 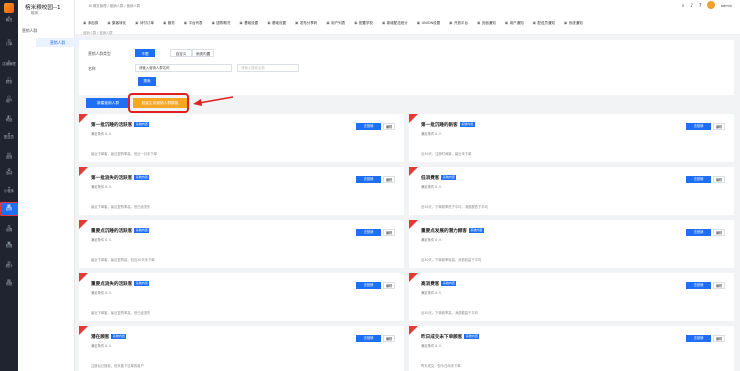 I want to click on card-title: 第一批沉睡的活跃客 系统内置, so click(x=120, y=125).